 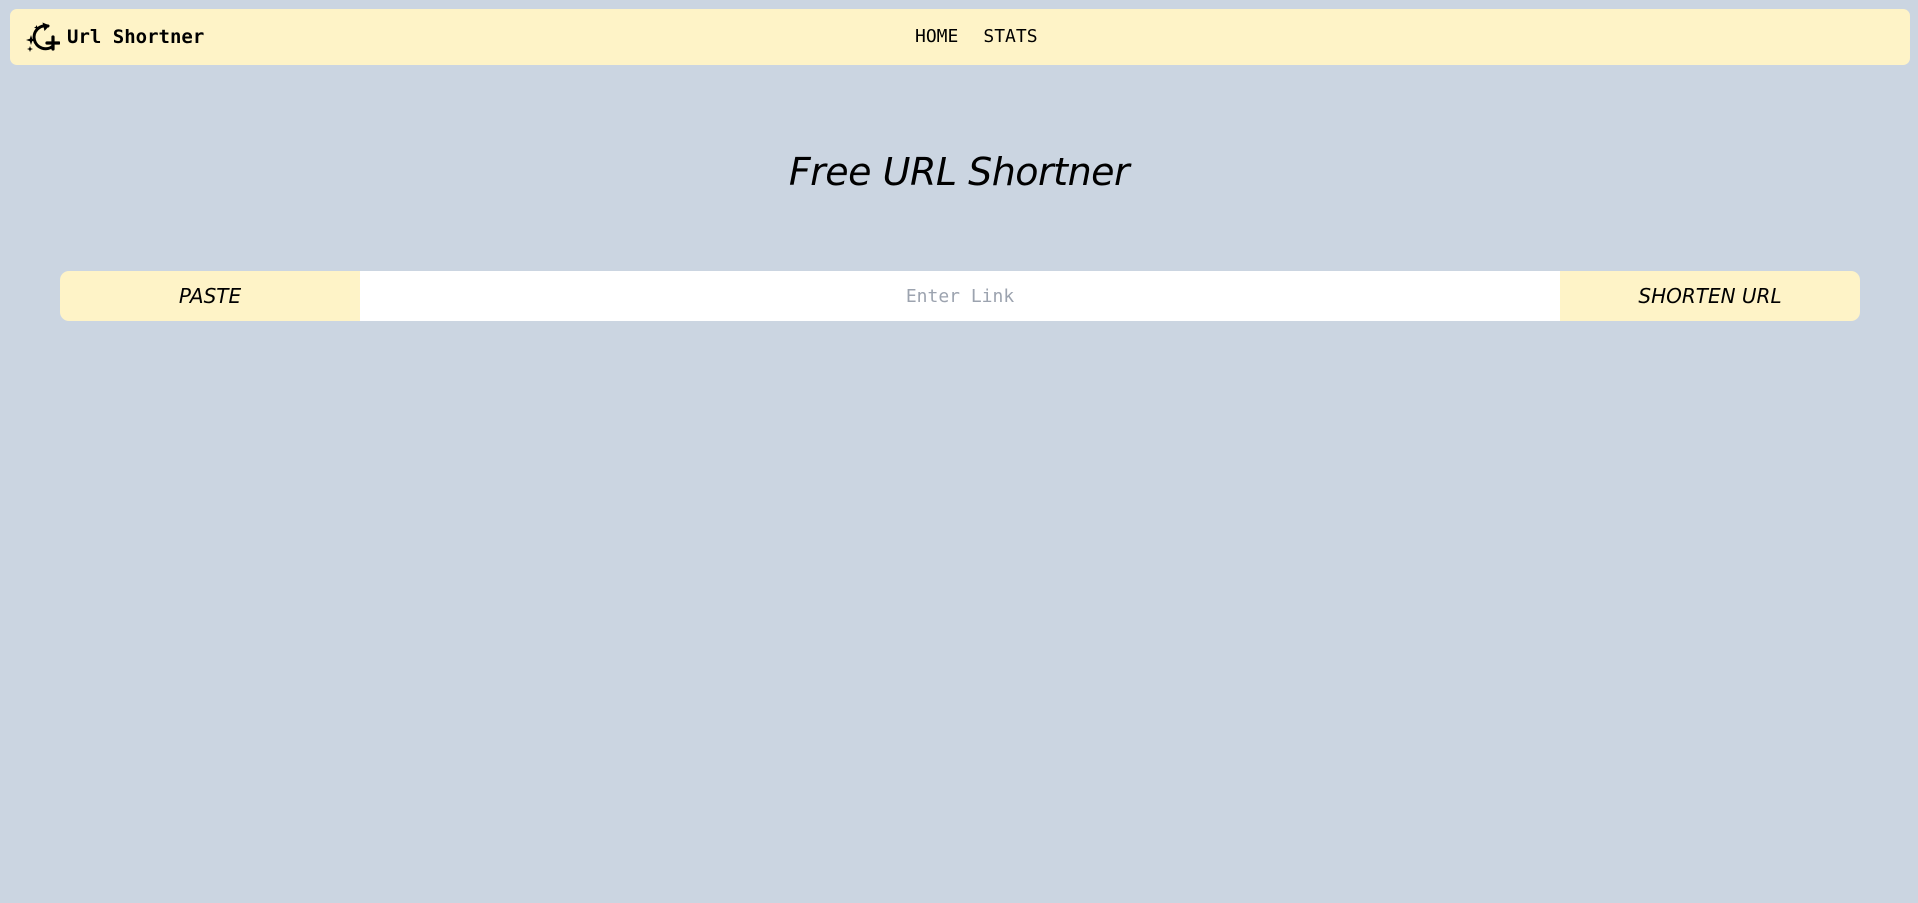 I want to click on brand-link: Url Shortner, so click(x=114, y=37).